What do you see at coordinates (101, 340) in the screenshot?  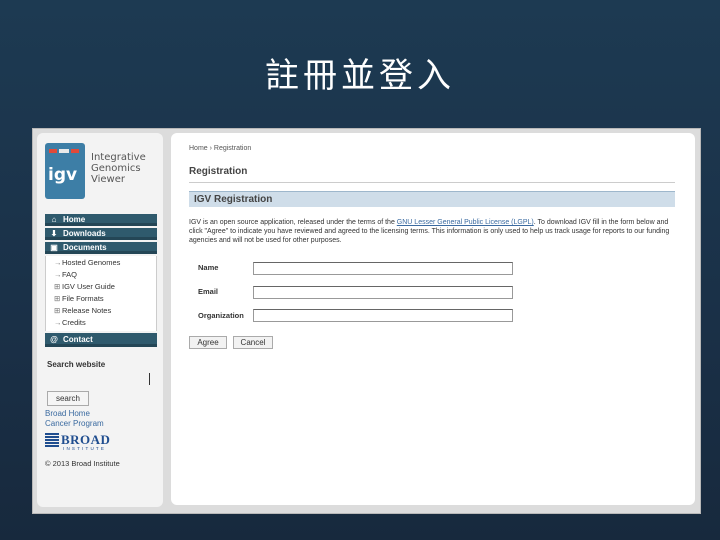 I see `nav-contact: @ Contact` at bounding box center [101, 340].